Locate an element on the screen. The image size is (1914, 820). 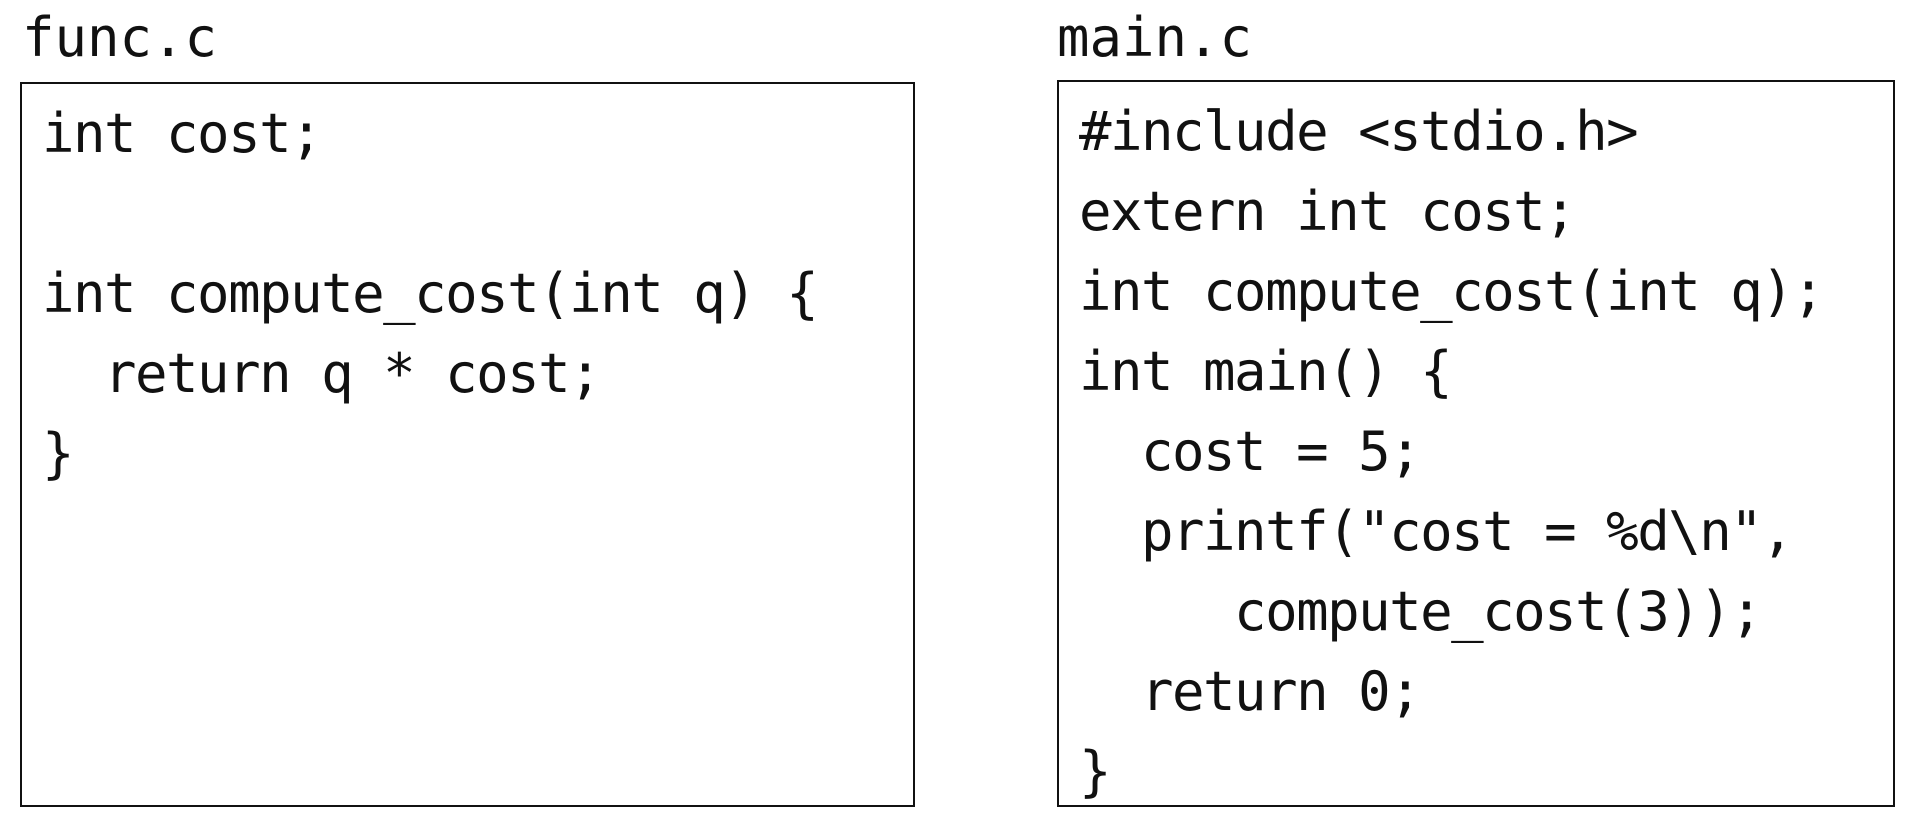
func-c-line-4: return q * cost; is located at coordinates (322, 373).